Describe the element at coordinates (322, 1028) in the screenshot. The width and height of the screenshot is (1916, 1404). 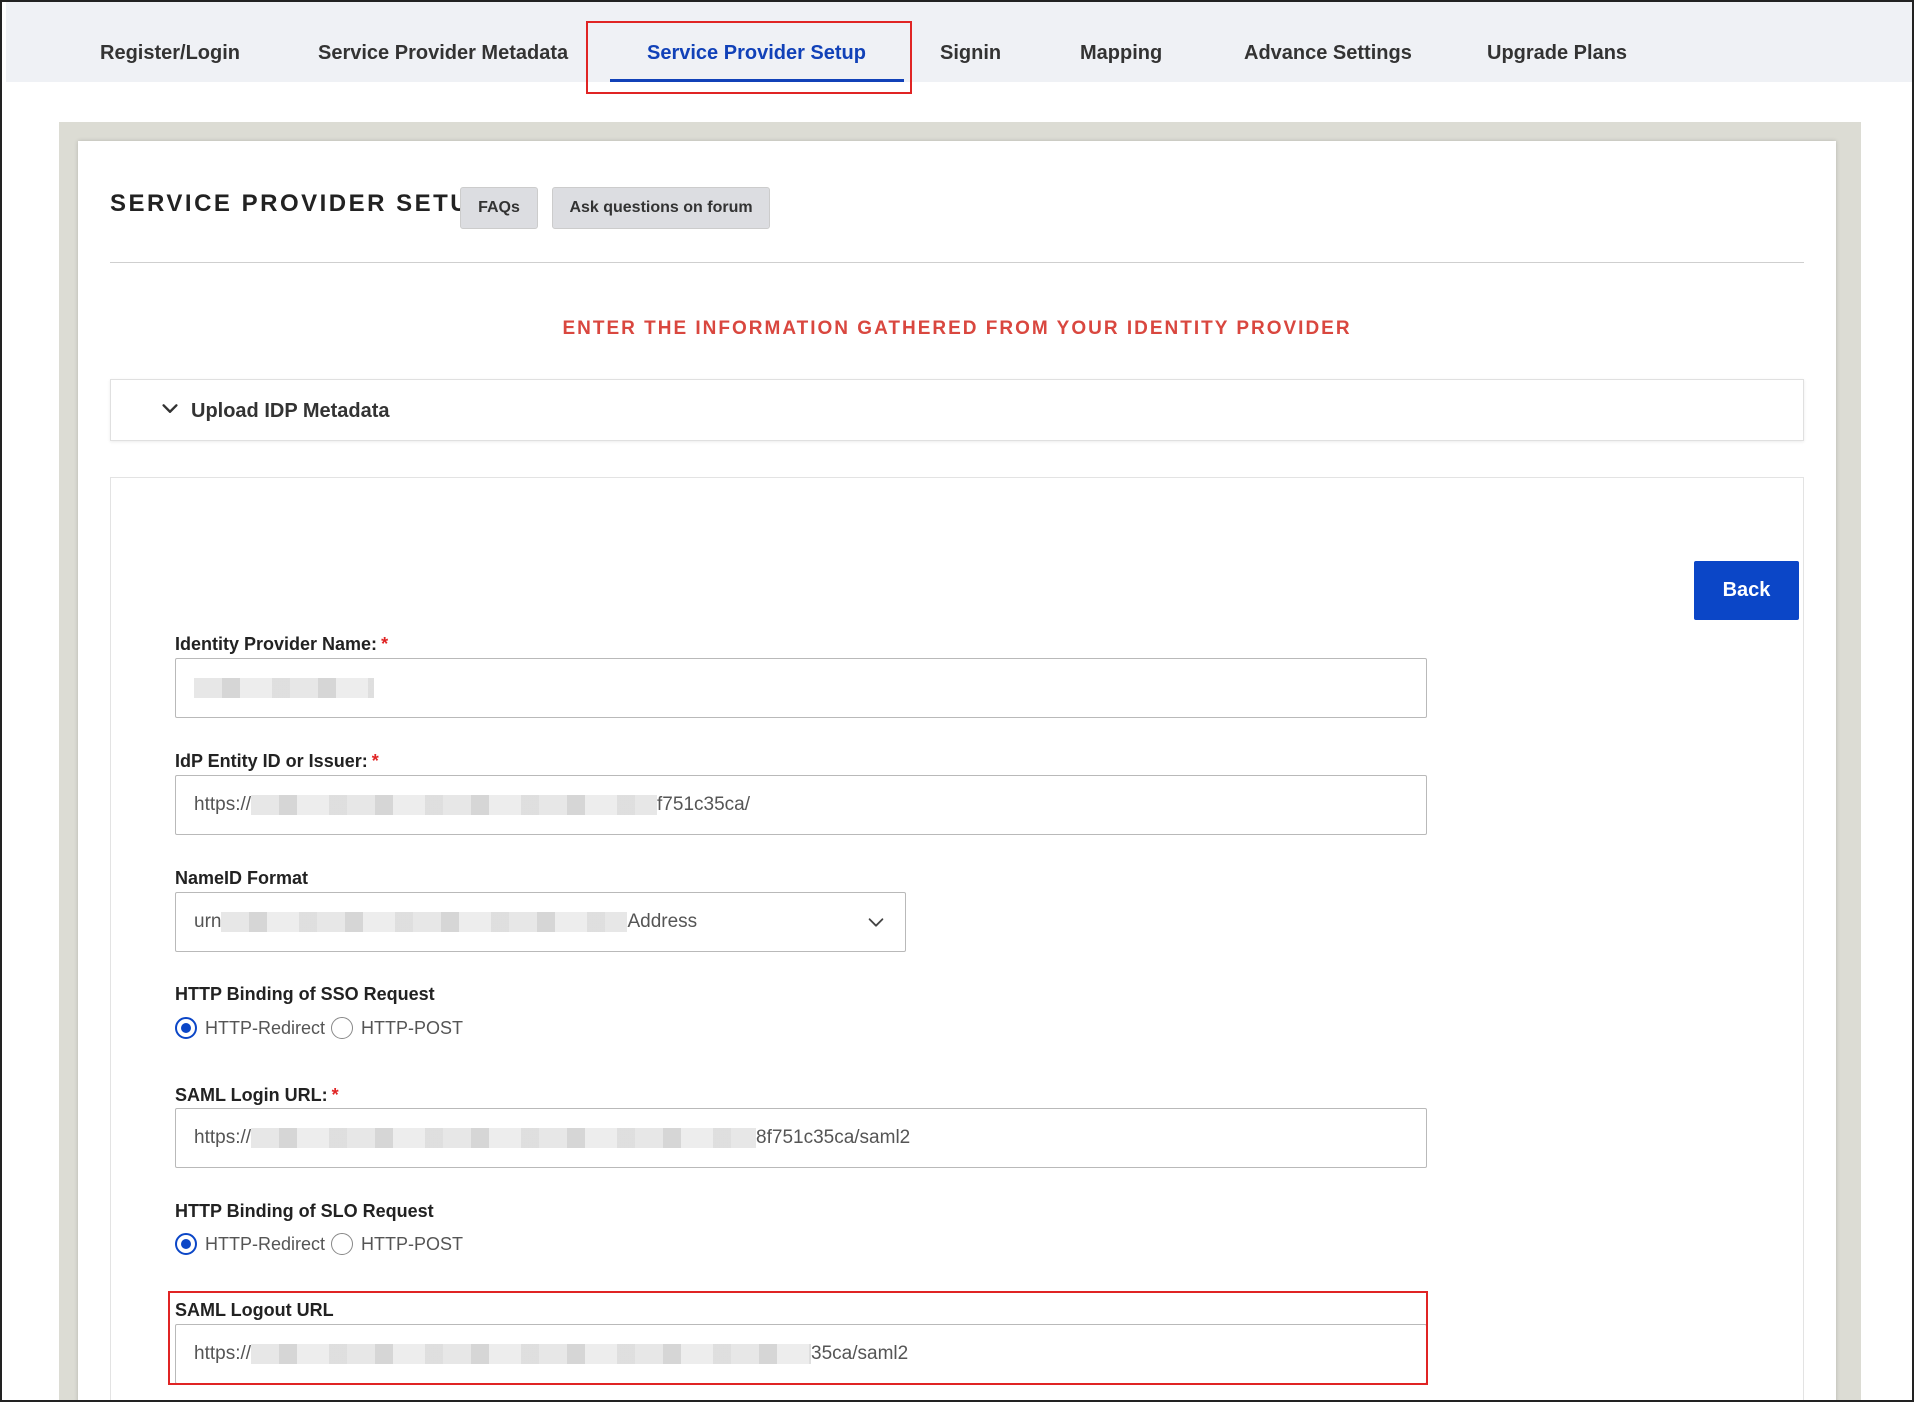
I see `sso-binding-radio-group: HTTP-Redirect HTTP-POST` at that location.